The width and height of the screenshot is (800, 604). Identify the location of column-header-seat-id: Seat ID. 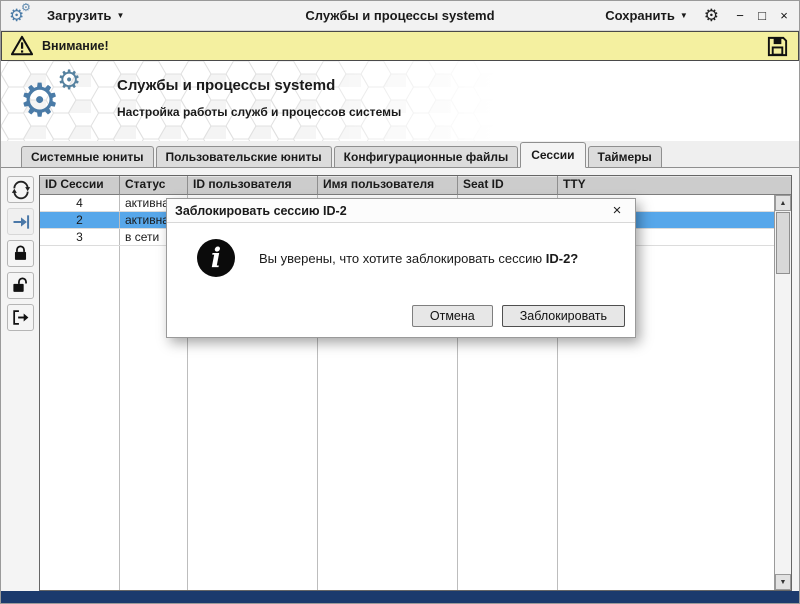
(508, 185).